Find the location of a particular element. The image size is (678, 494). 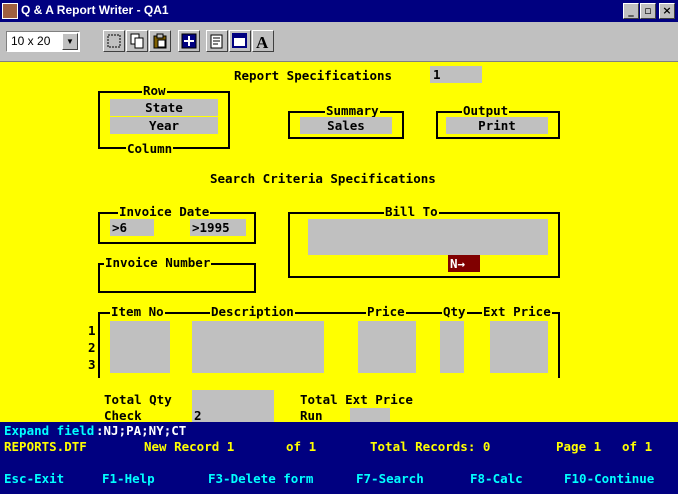

search-heading: Search Criteria Specifications is located at coordinates (323, 178).